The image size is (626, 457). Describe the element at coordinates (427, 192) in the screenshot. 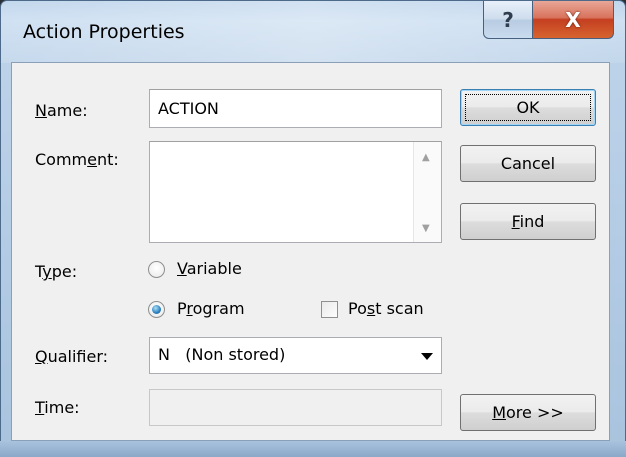

I see `comment-scrollbar: ▲ ▼` at that location.